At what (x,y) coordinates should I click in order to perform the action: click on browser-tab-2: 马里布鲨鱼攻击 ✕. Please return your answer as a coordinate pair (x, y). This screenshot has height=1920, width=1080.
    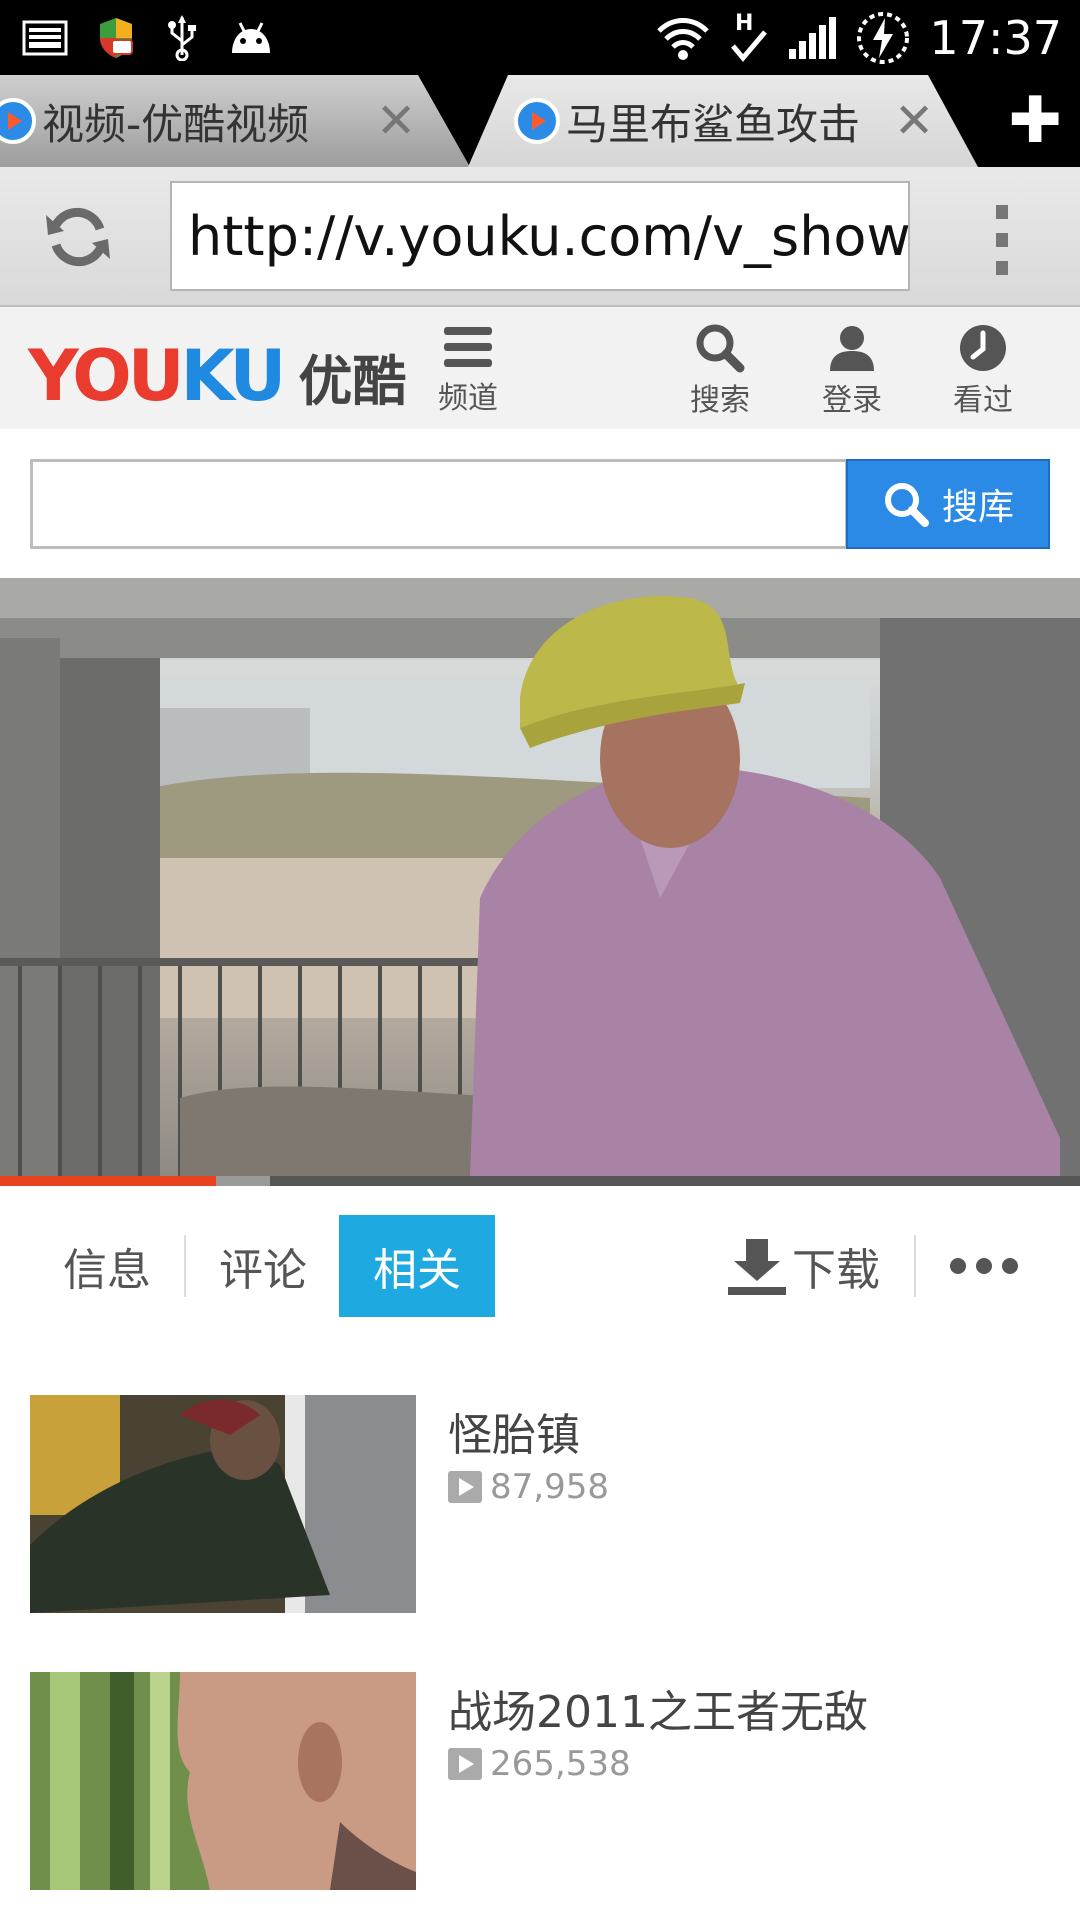
    Looking at the image, I should click on (723, 121).